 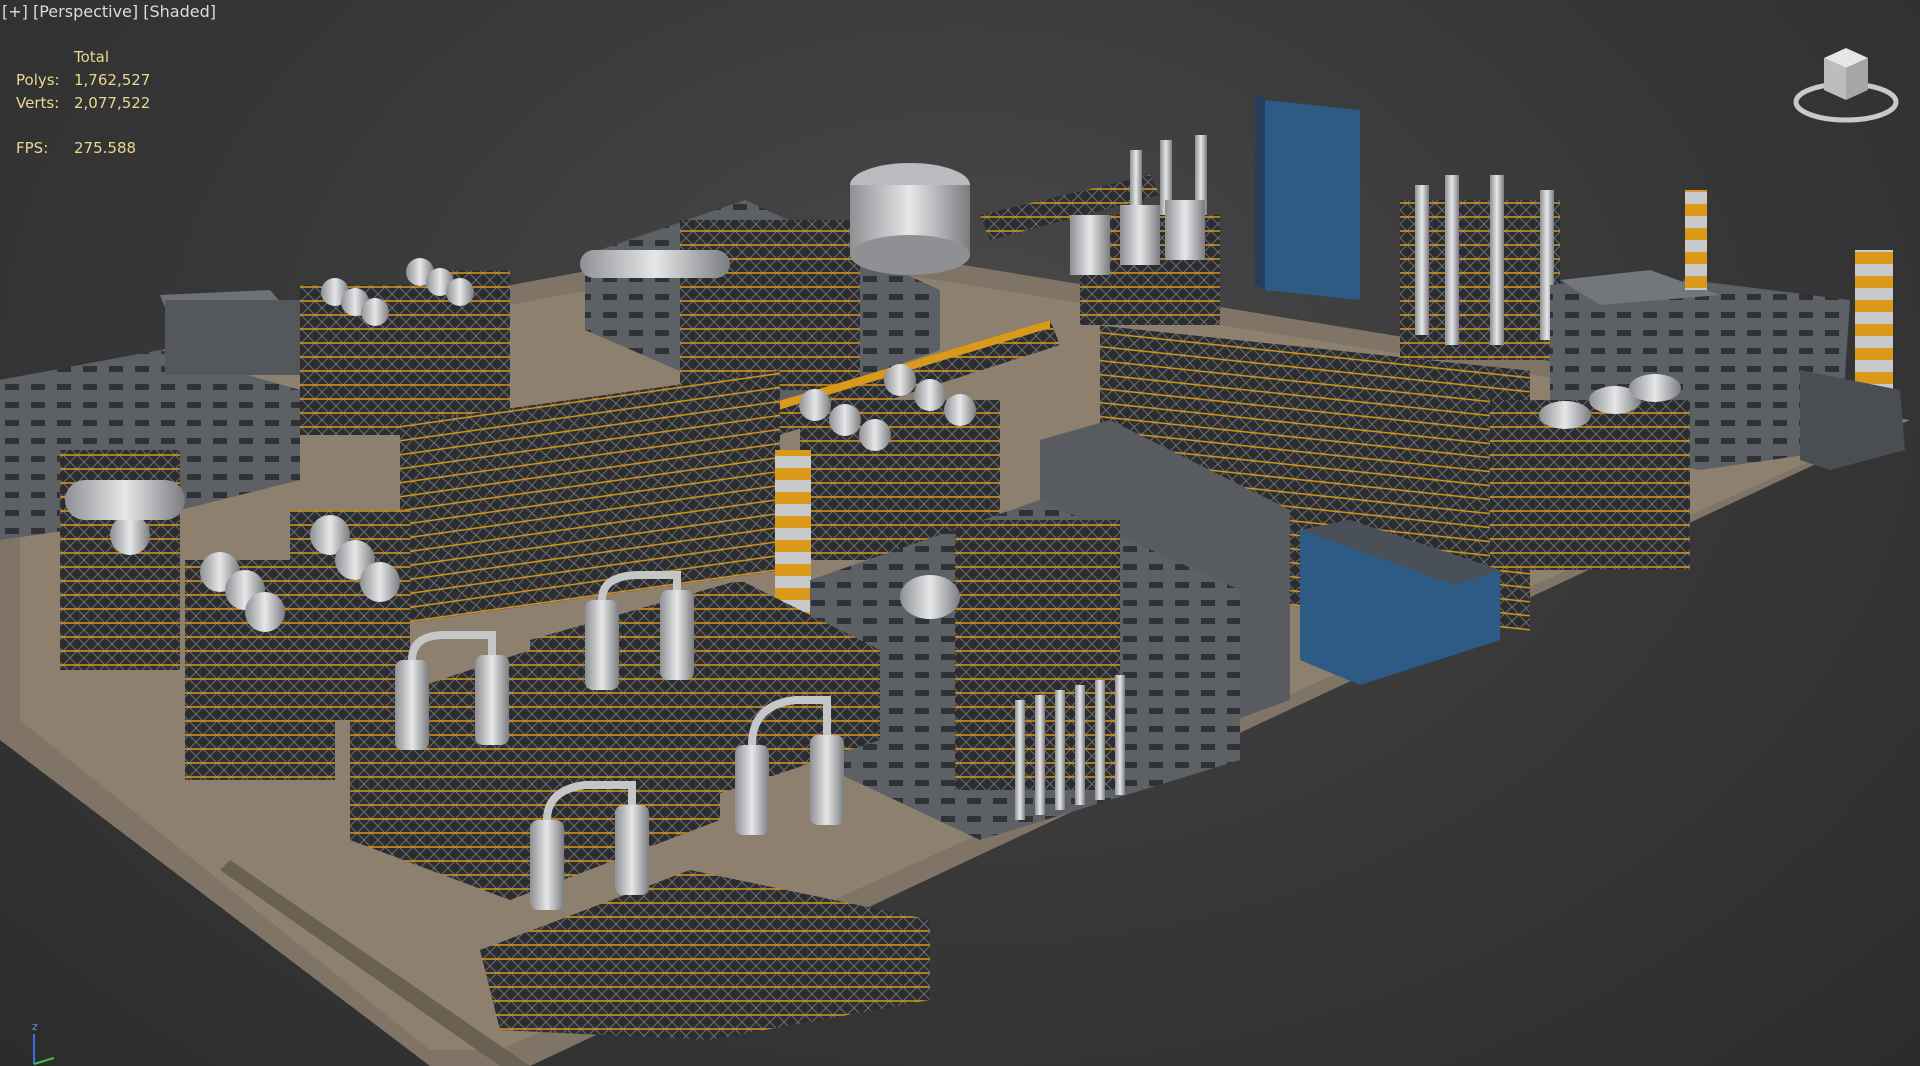 I want to click on verts-value: 2,077,522, so click(x=112, y=103).